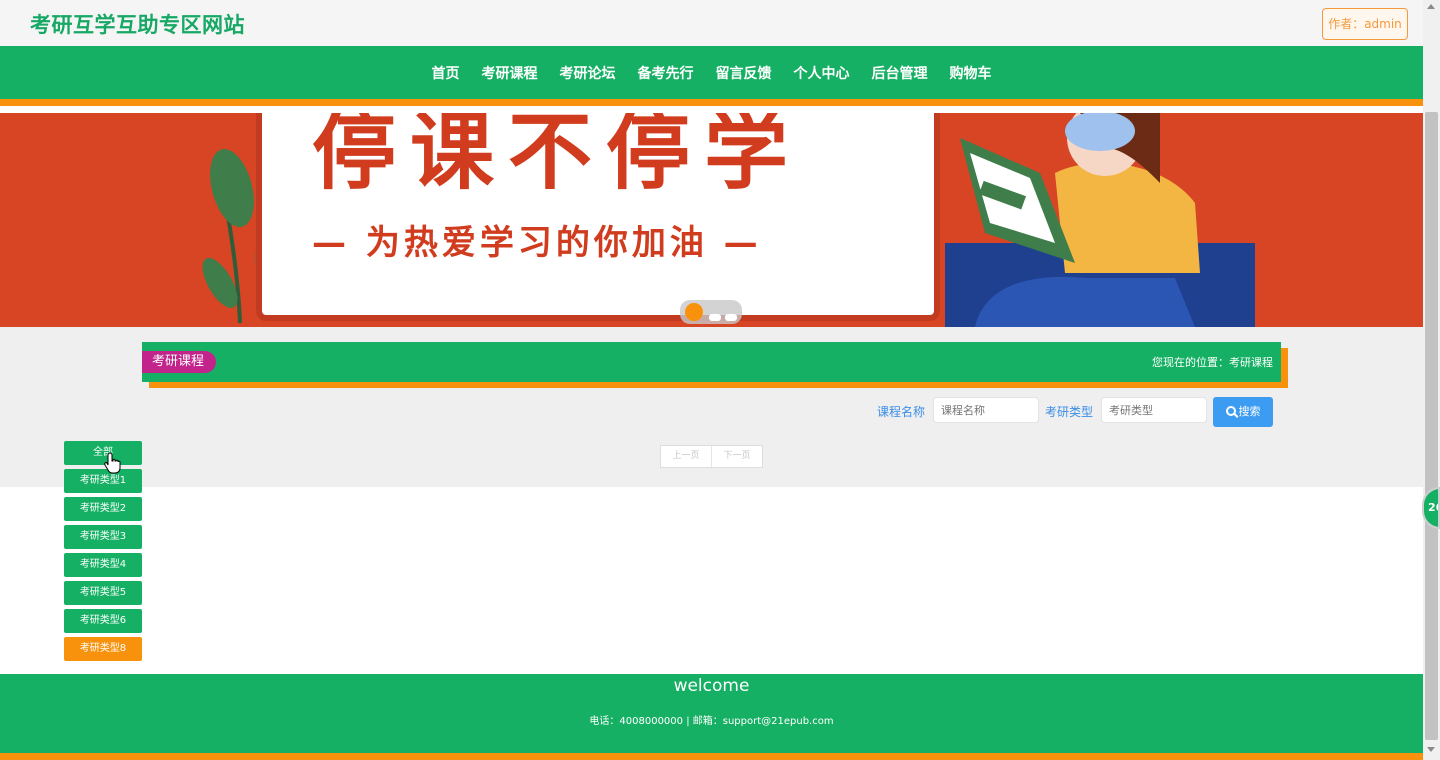 Image resolution: width=1440 pixels, height=760 pixels. I want to click on pagination: 上一页 下一页, so click(711, 456).